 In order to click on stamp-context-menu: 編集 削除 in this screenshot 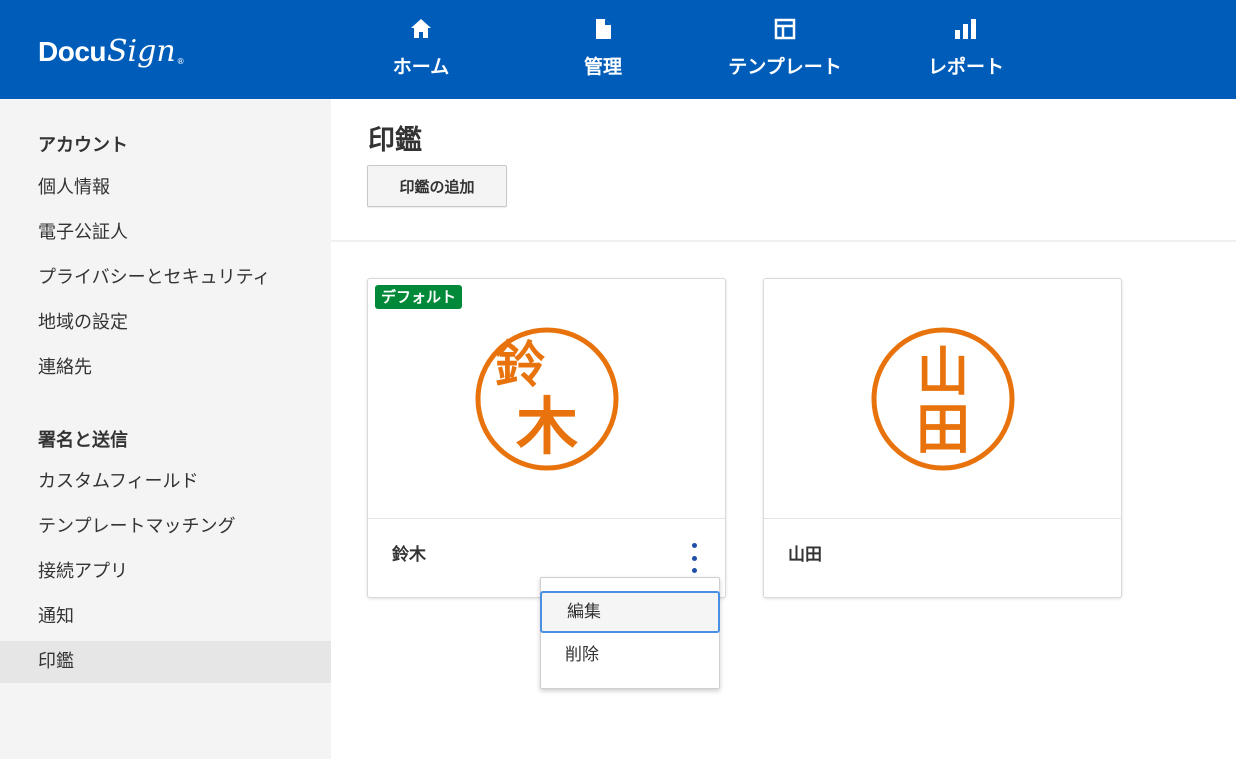, I will do `click(630, 633)`.